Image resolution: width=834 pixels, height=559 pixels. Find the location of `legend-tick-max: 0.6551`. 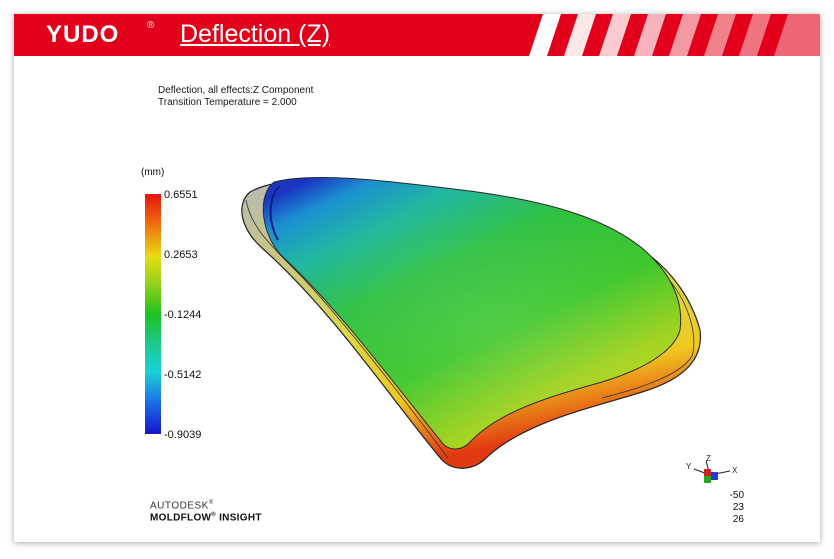

legend-tick-max: 0.6551 is located at coordinates (181, 195).